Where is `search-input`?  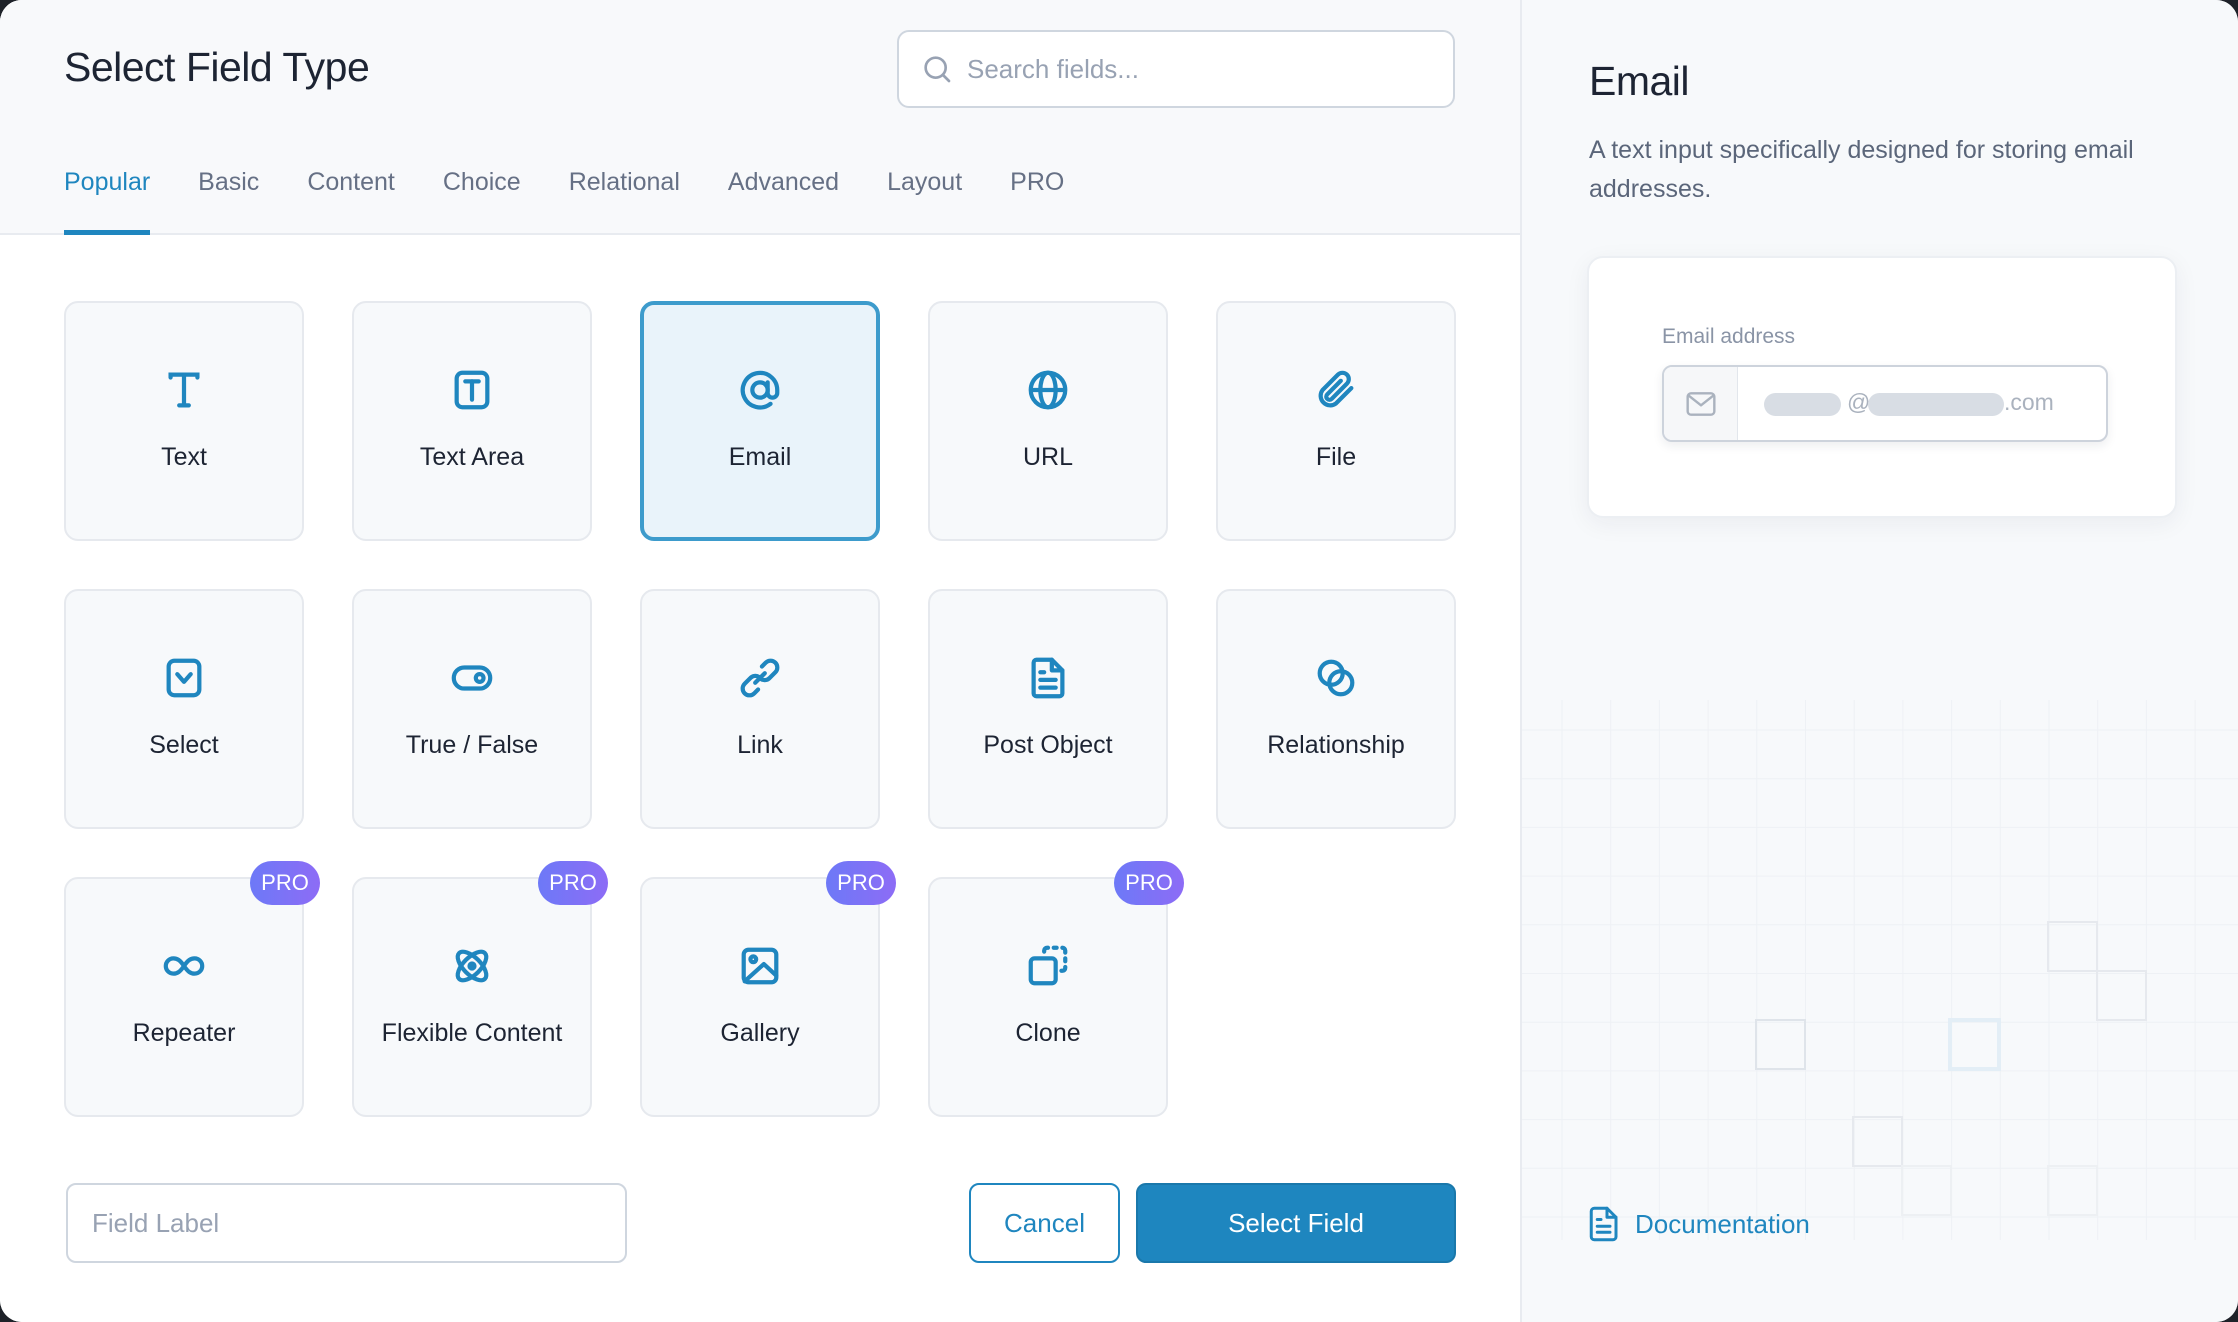
search-input is located at coordinates (1202, 69).